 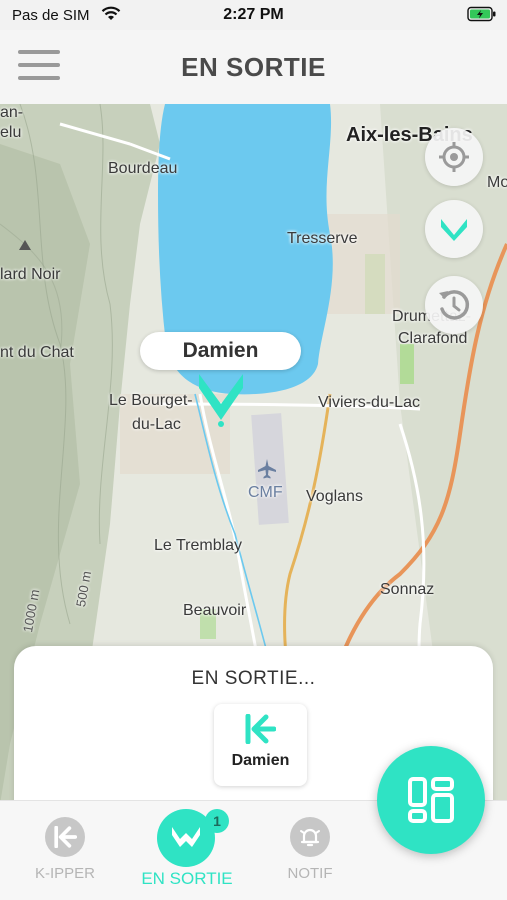 I want to click on bell-icon, so click(x=310, y=837).